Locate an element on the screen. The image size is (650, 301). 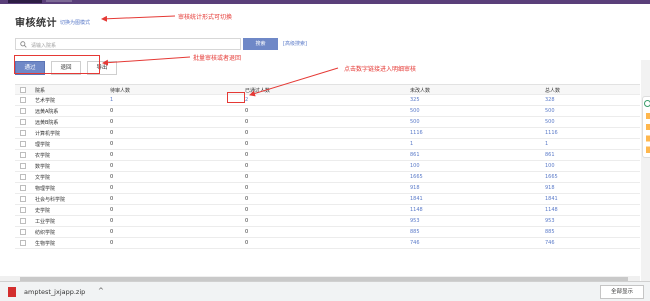
download-item: amptest_jxjapp.zip ^ is located at coordinates (60, 292).